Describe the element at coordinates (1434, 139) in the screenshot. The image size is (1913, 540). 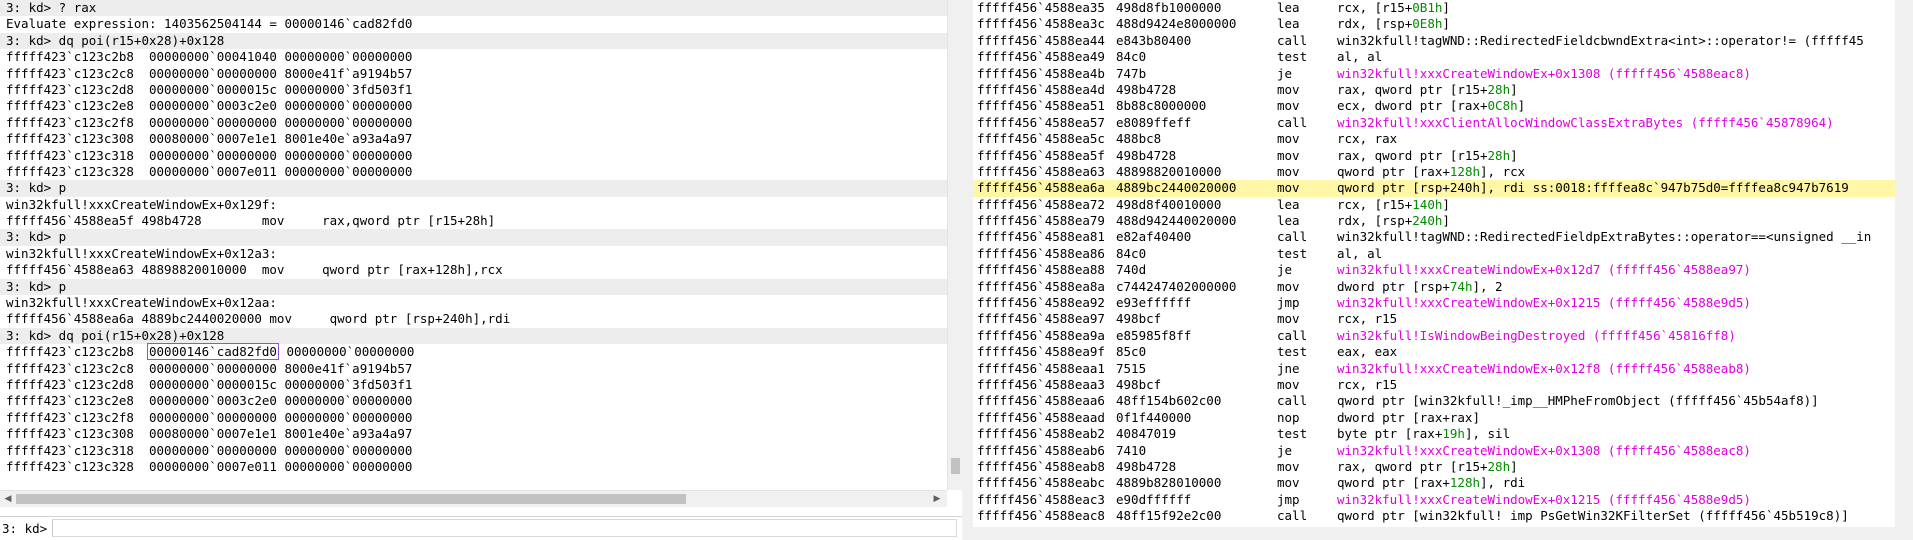
I see `disassembly-row: fffff456`4588ea5c 488bc8 mov rcx, rax` at that location.